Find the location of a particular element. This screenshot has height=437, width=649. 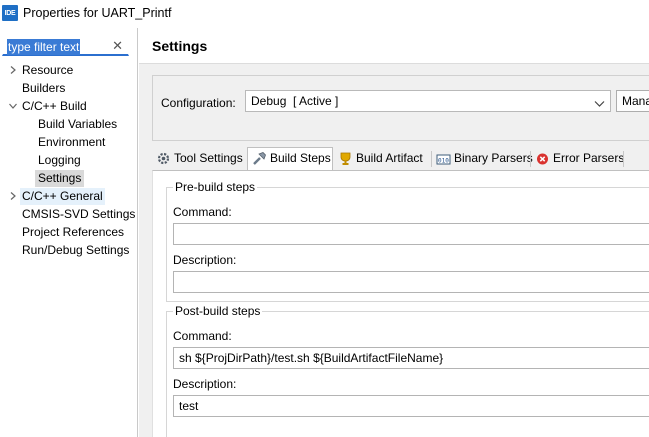

tree-item-builders: Builders is located at coordinates (43, 88).